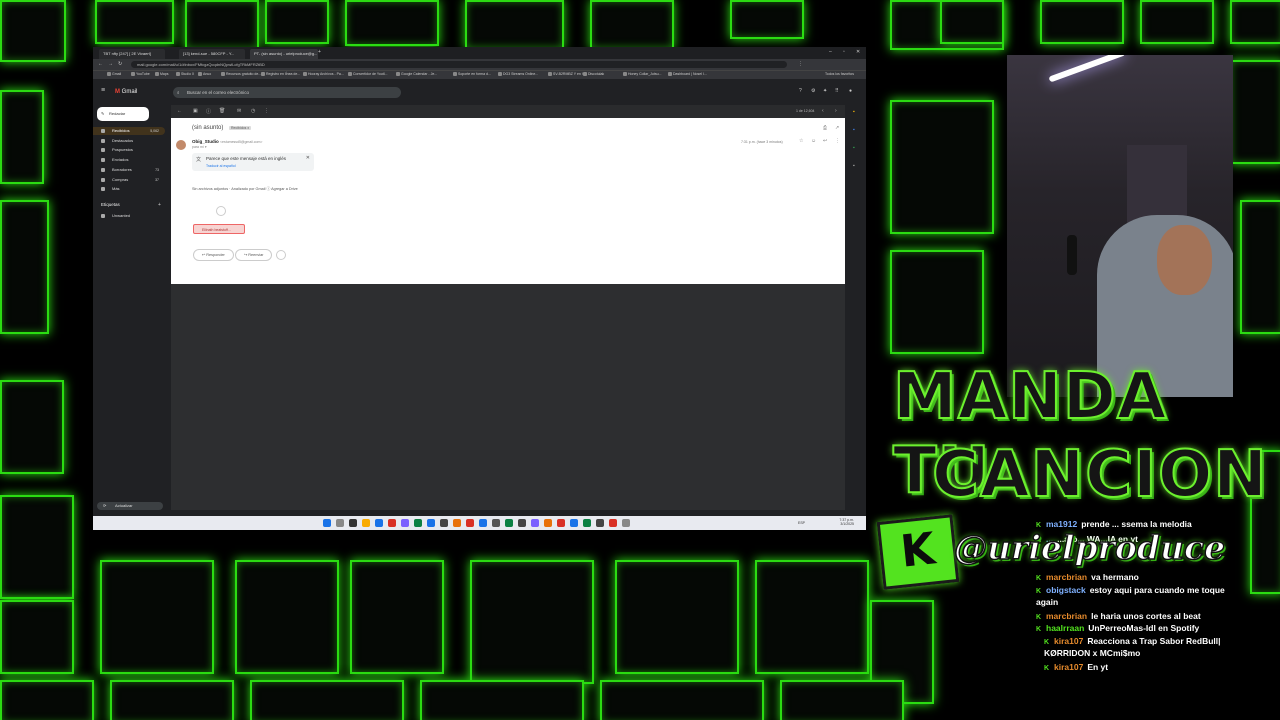 The width and height of the screenshot is (1280, 720). I want to click on tasks-side-icon: ▪, so click(854, 148).